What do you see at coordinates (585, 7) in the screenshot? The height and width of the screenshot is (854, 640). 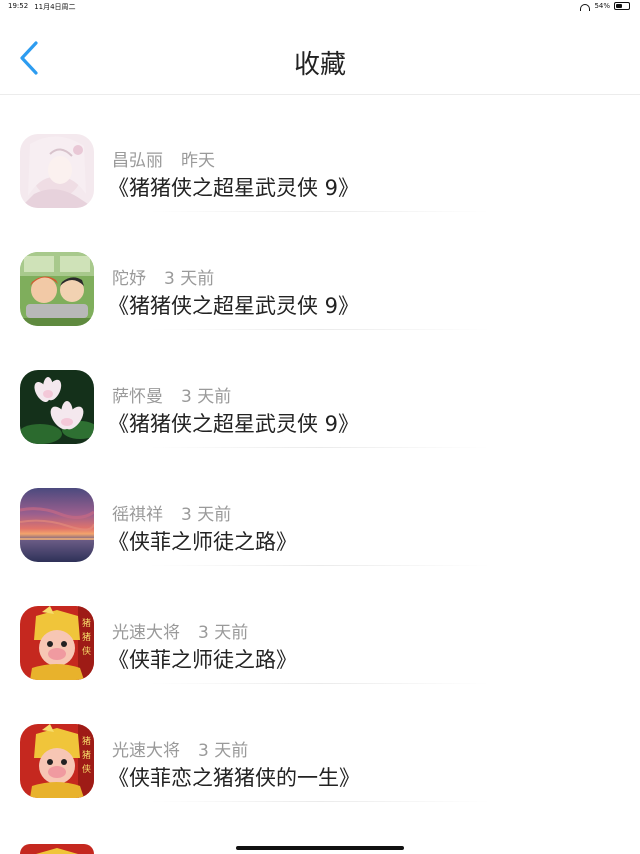 I see `wifi-icon` at bounding box center [585, 7].